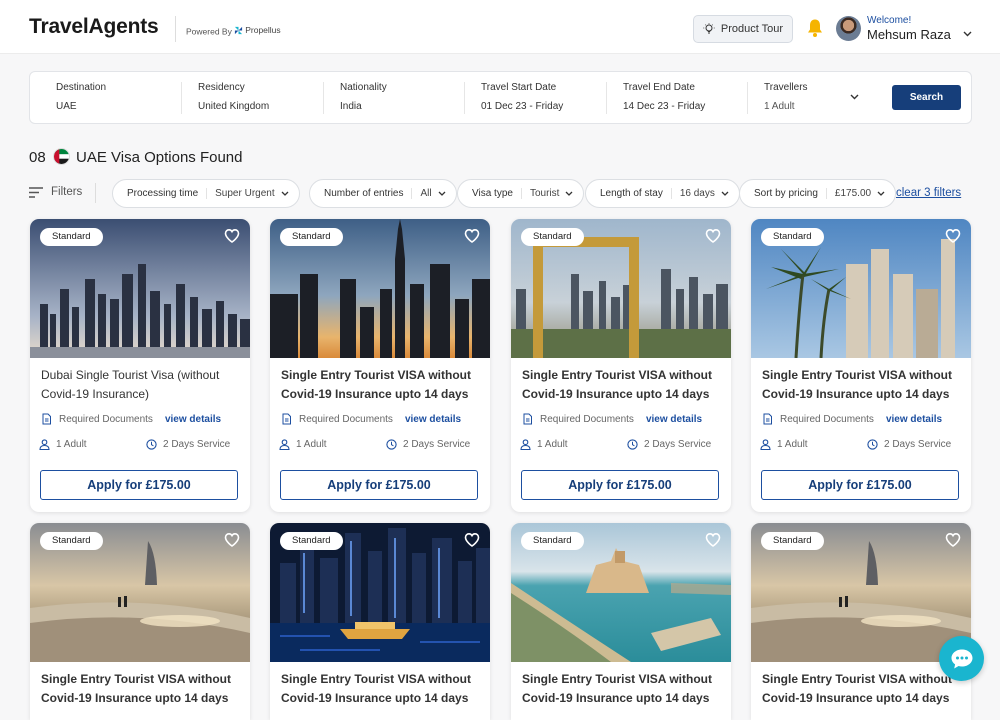 Image resolution: width=1000 pixels, height=720 pixels. Describe the element at coordinates (664, 98) in the screenshot. I see `travel-end-date-field: Travel End Date 14 Dec 23 - Friday` at that location.